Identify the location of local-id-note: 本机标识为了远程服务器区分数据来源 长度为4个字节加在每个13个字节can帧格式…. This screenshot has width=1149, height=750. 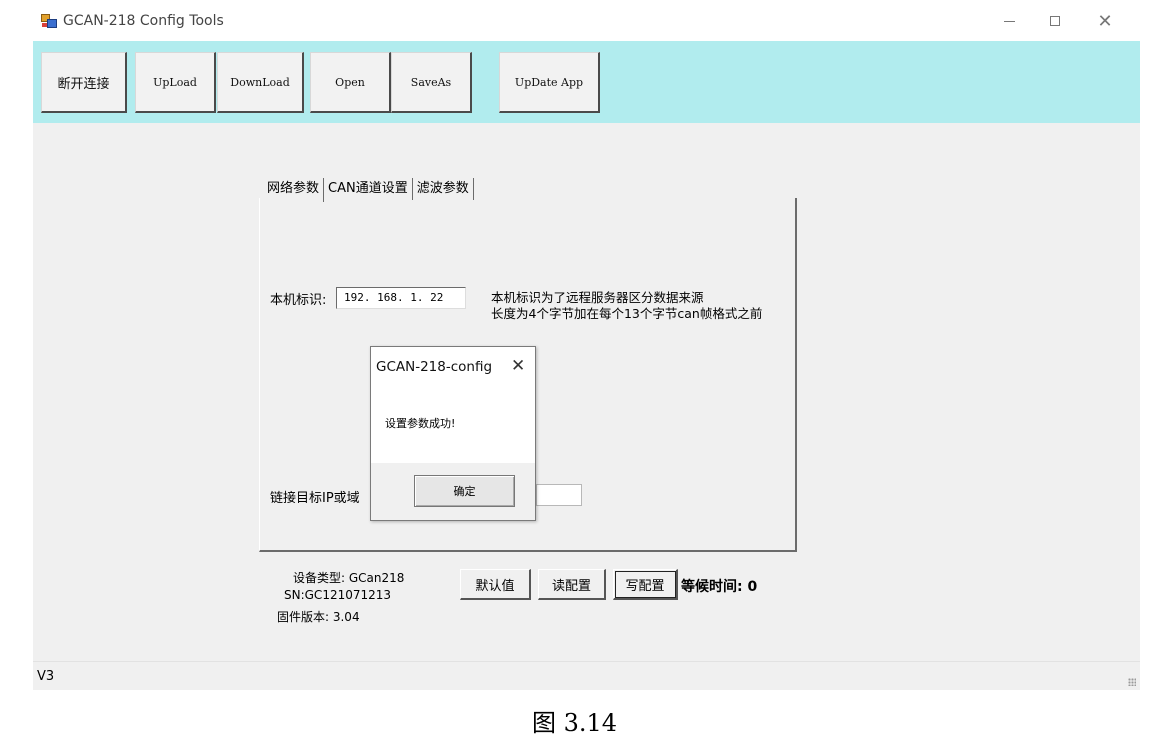
(626, 306).